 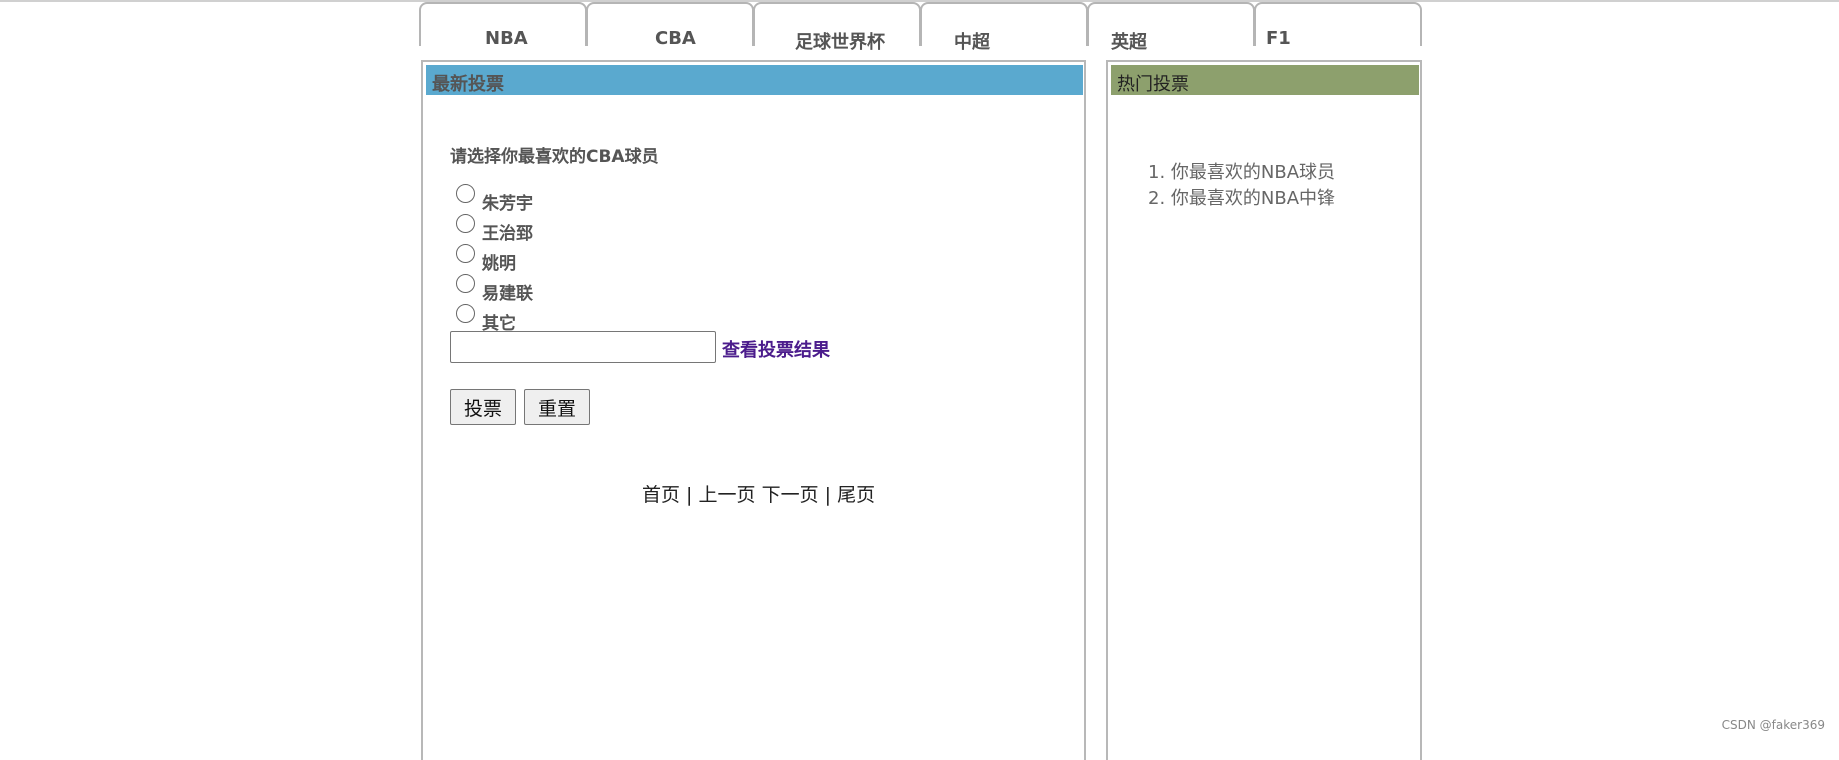 What do you see at coordinates (790, 495) in the screenshot?
I see `next-page-link: 下一页` at bounding box center [790, 495].